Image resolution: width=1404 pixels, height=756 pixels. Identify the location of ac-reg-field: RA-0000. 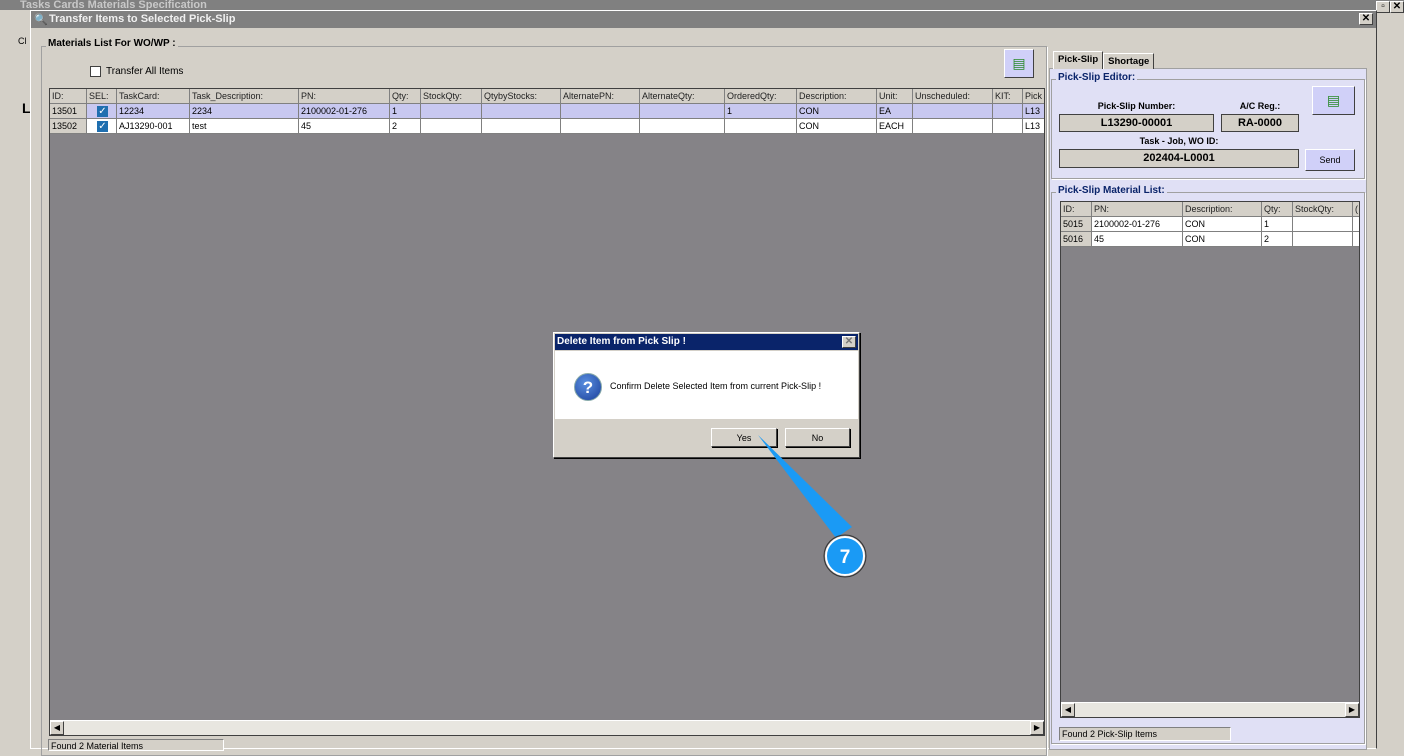
(1260, 123).